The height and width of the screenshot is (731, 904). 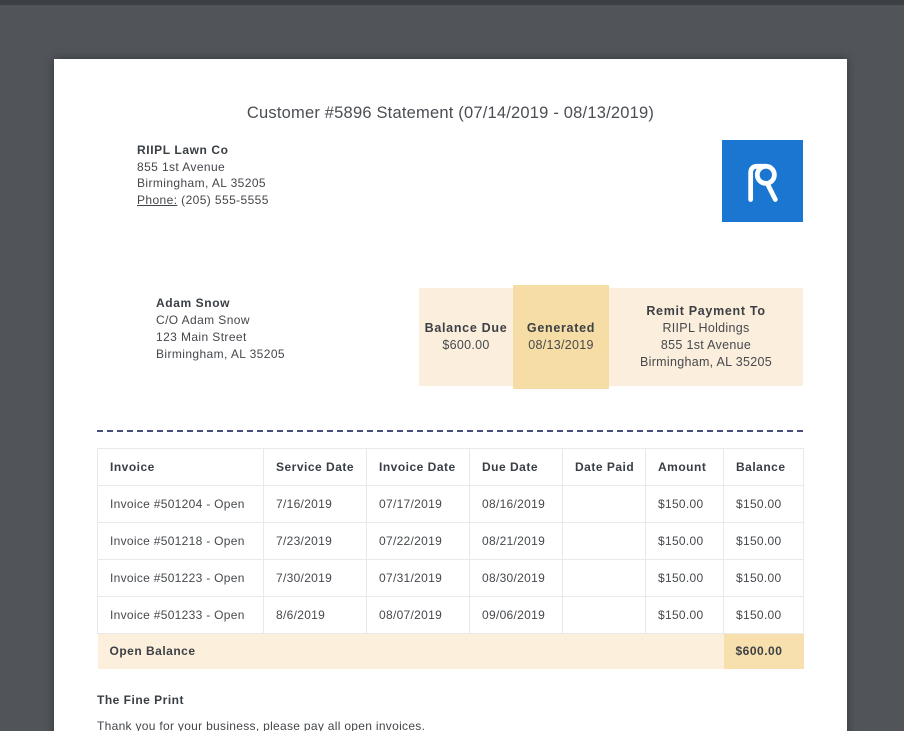 What do you see at coordinates (181, 166) in the screenshot?
I see `company-address-line1: 855 1st Avenue` at bounding box center [181, 166].